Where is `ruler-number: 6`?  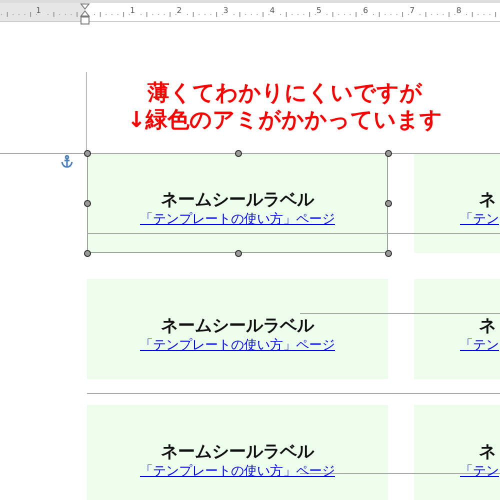
ruler-number: 6 is located at coordinates (365, 10).